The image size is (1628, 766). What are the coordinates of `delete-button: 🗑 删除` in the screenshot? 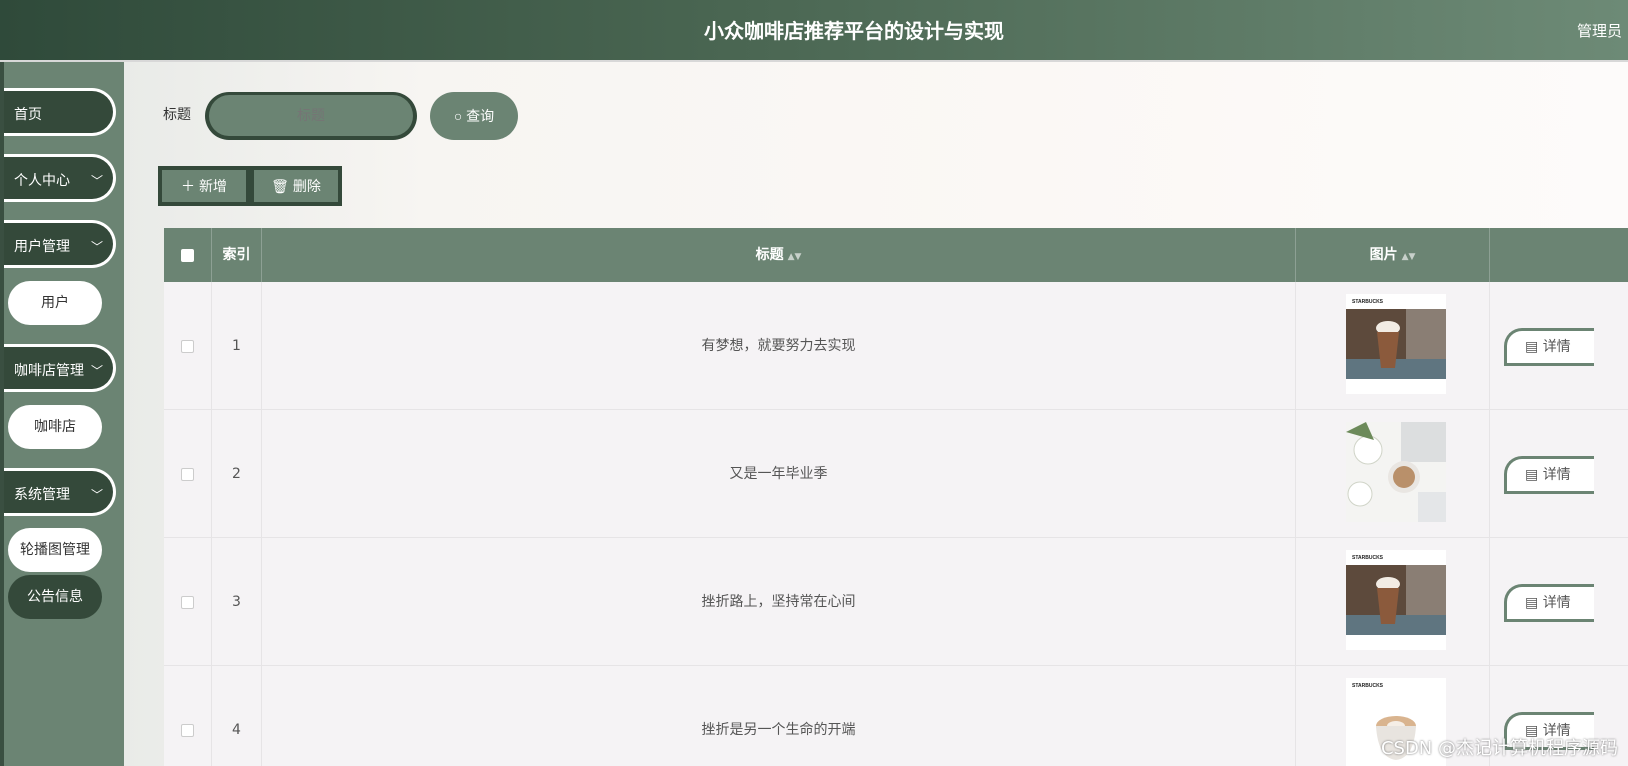 It's located at (296, 186).